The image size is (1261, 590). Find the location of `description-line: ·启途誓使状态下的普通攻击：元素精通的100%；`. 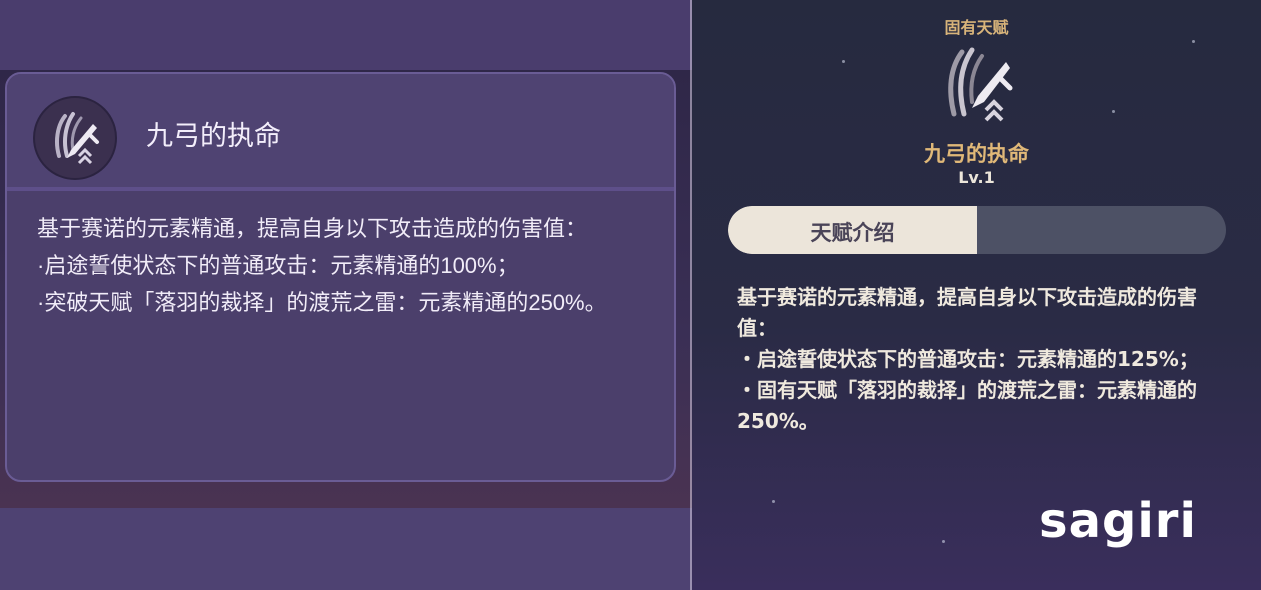

description-line: ·启途誓使状态下的普通攻击：元素精通的100%； is located at coordinates (278, 265).